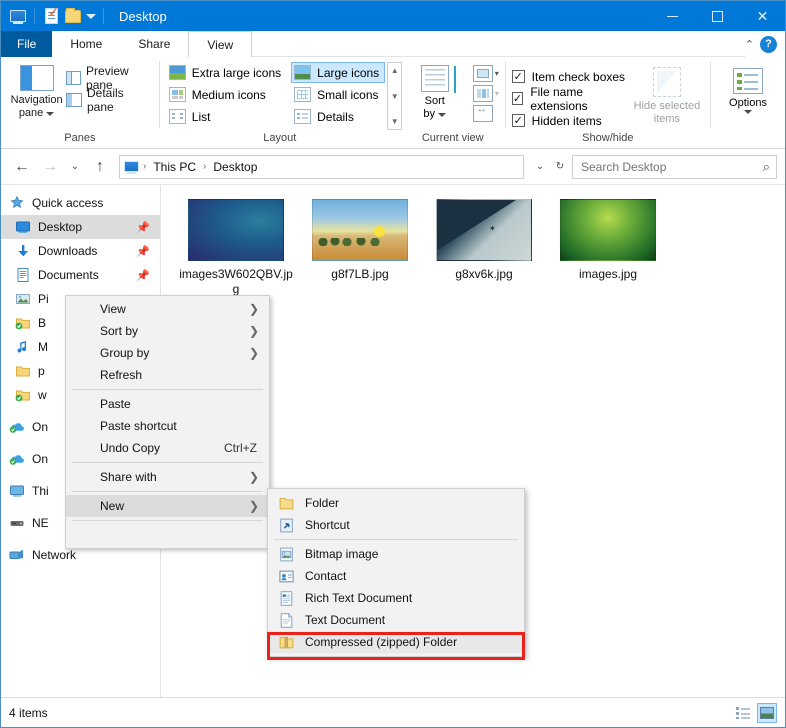  Describe the element at coordinates (36, 90) in the screenshot. I see `navigation-pane-button: Navigation pane` at that location.